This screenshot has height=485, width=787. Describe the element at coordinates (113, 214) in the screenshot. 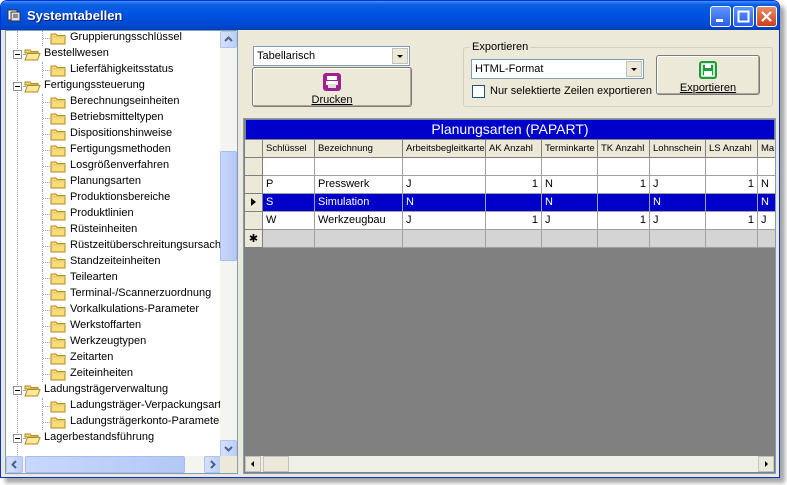

I see `tree-item: Produktlinien` at that location.